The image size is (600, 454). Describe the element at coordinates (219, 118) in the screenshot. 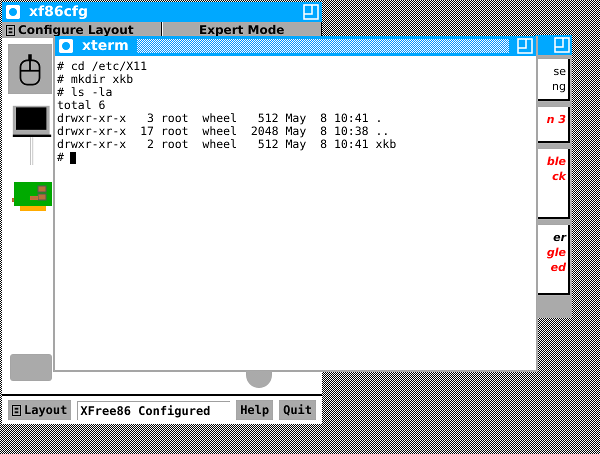

I see `terminal-line: drwxr-xr-x 3 root wheel 512 May 8 10:41 .` at that location.